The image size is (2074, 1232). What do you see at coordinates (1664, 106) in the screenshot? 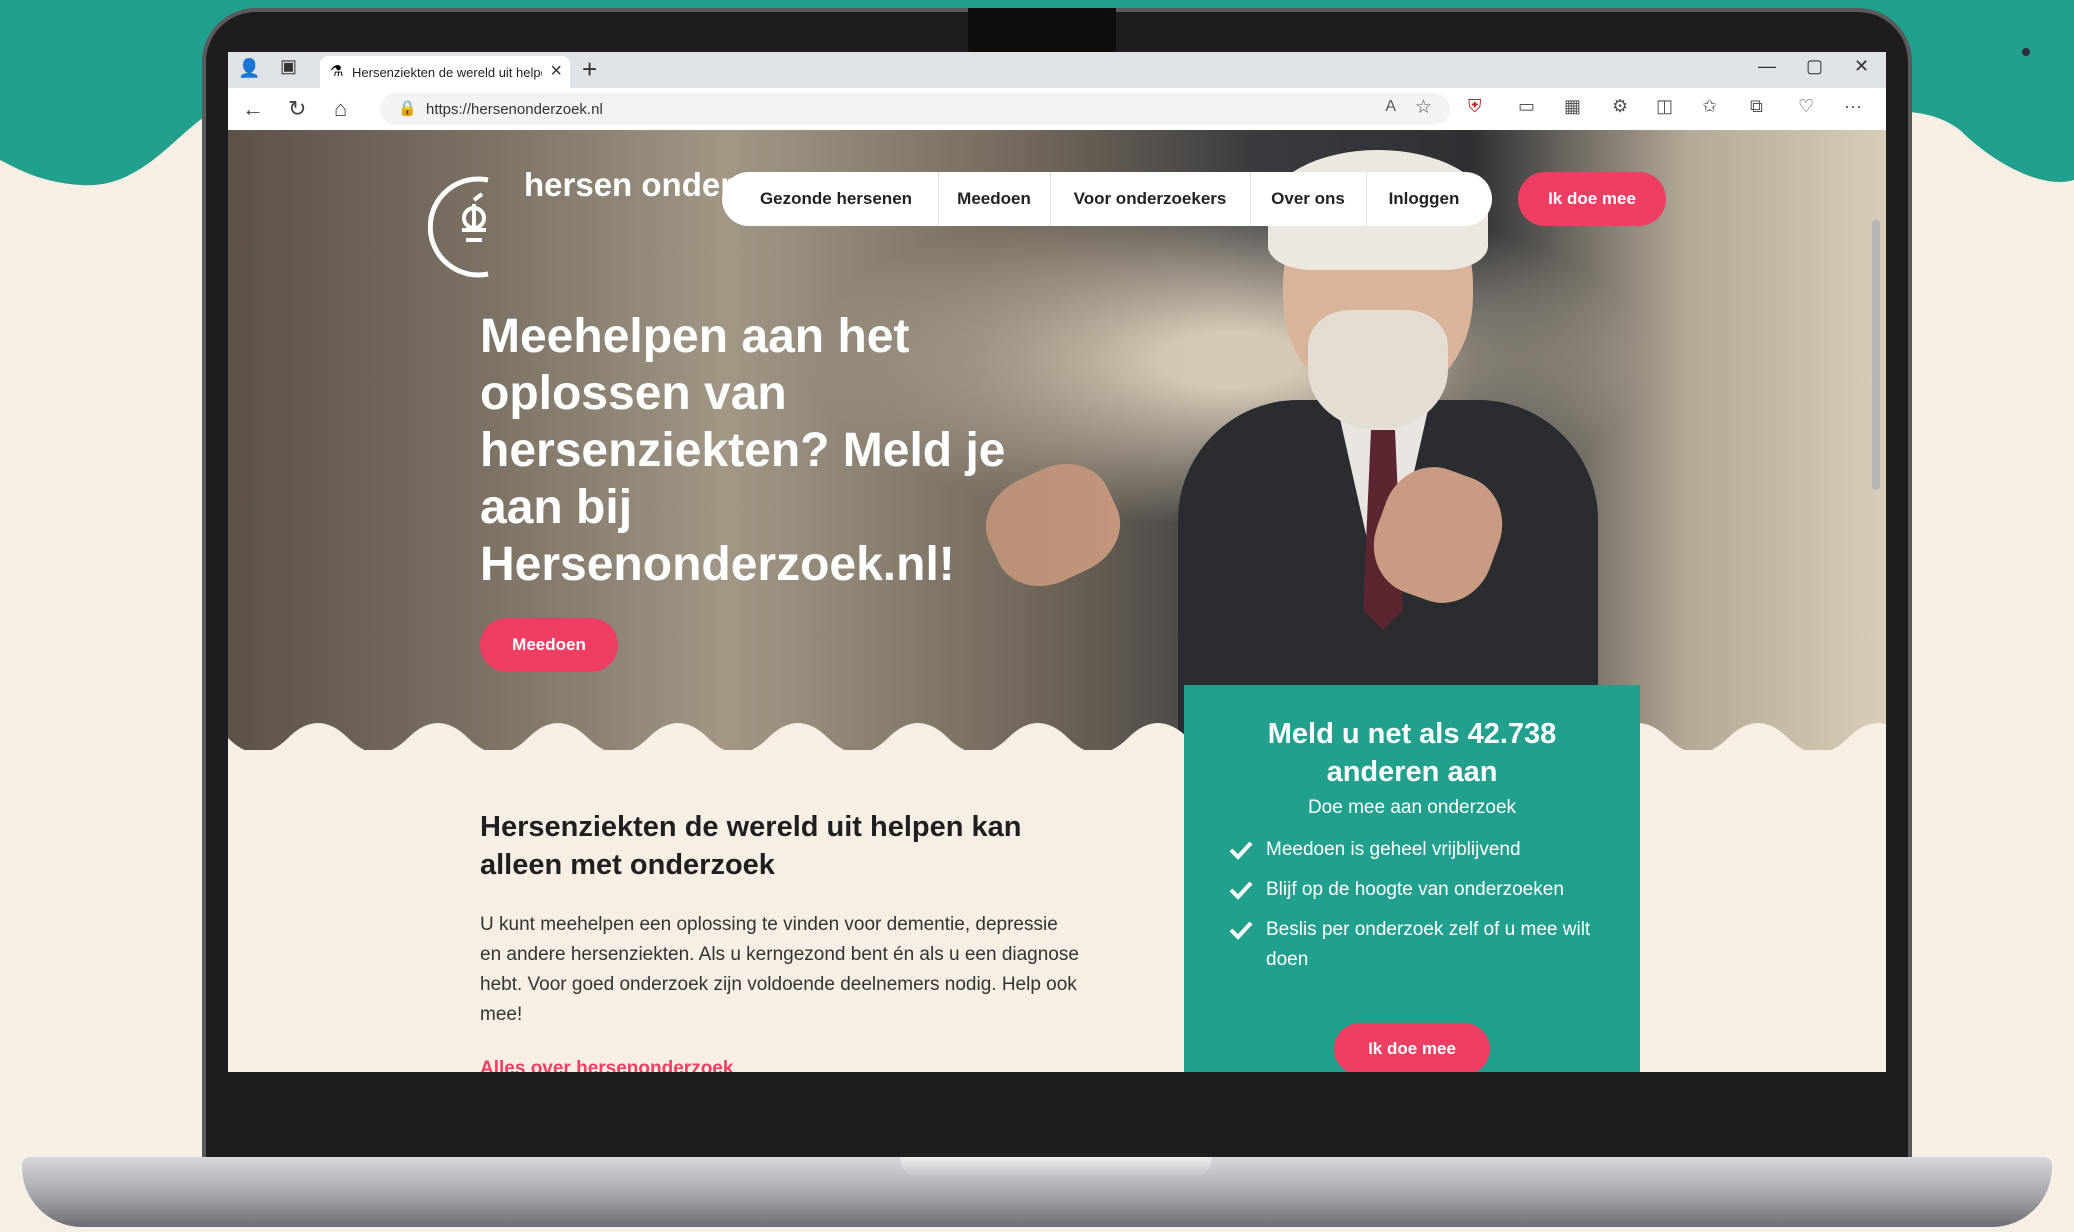
I see `split-screen-icon: ◫` at bounding box center [1664, 106].